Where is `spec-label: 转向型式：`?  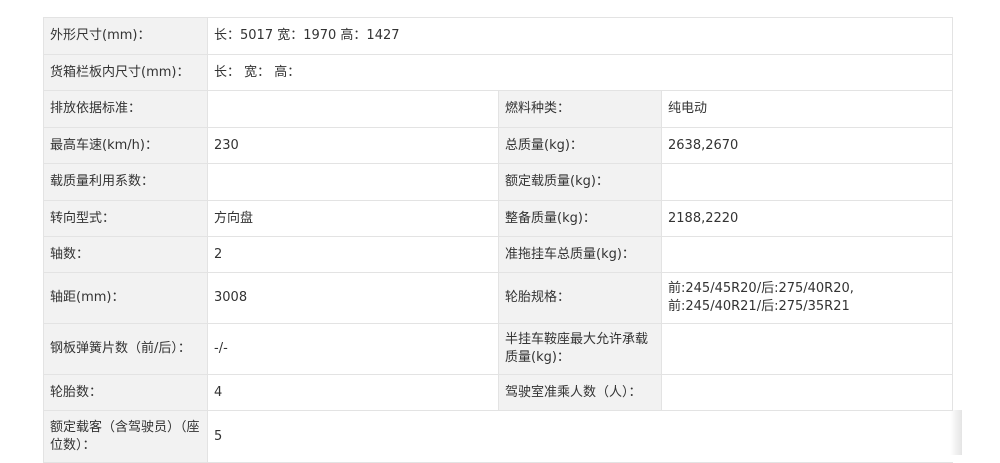
spec-label: 转向型式： is located at coordinates (125, 218).